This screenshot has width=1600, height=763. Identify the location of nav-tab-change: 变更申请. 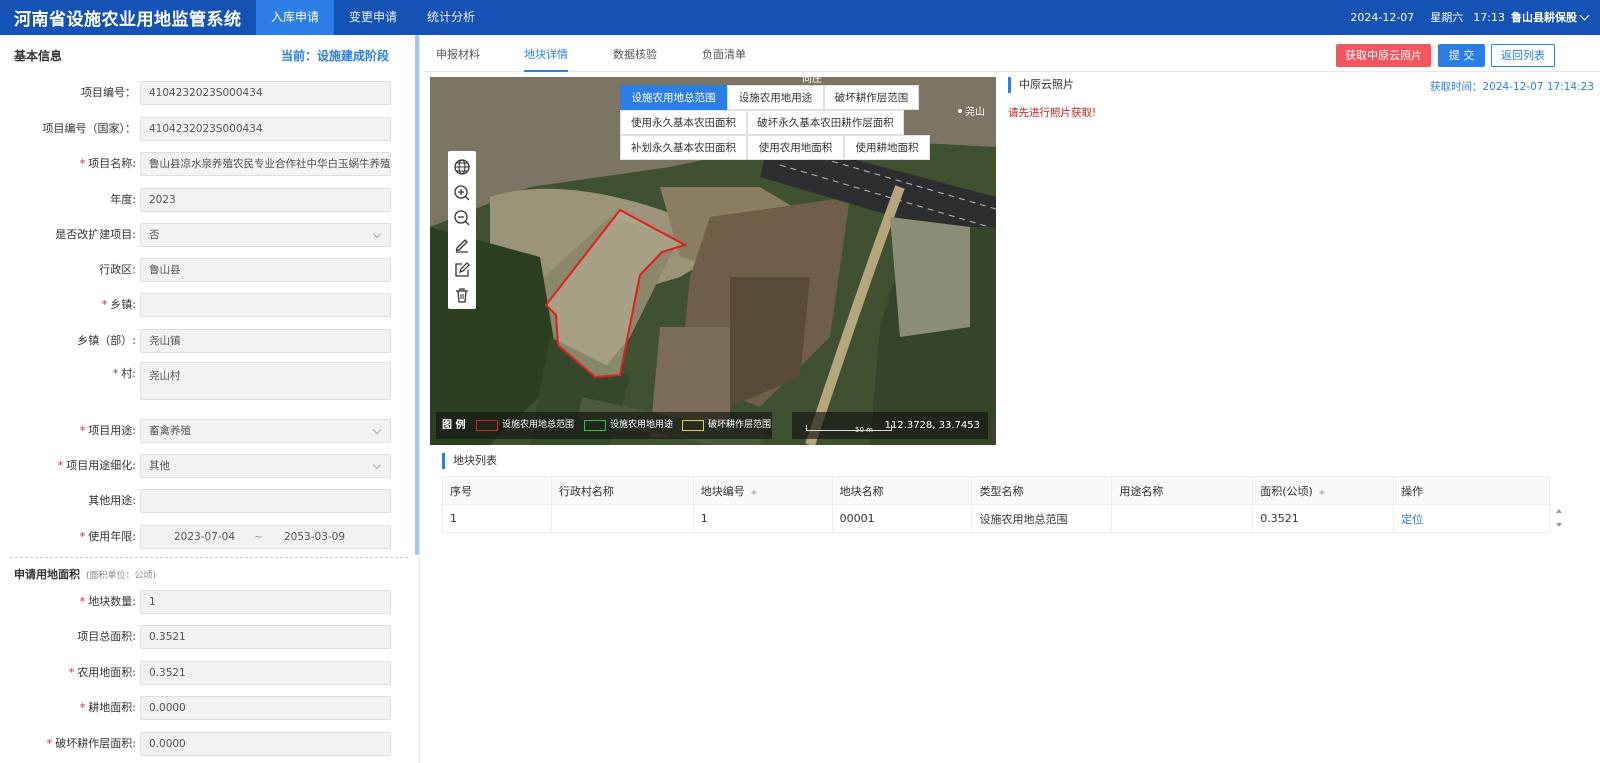
(373, 17).